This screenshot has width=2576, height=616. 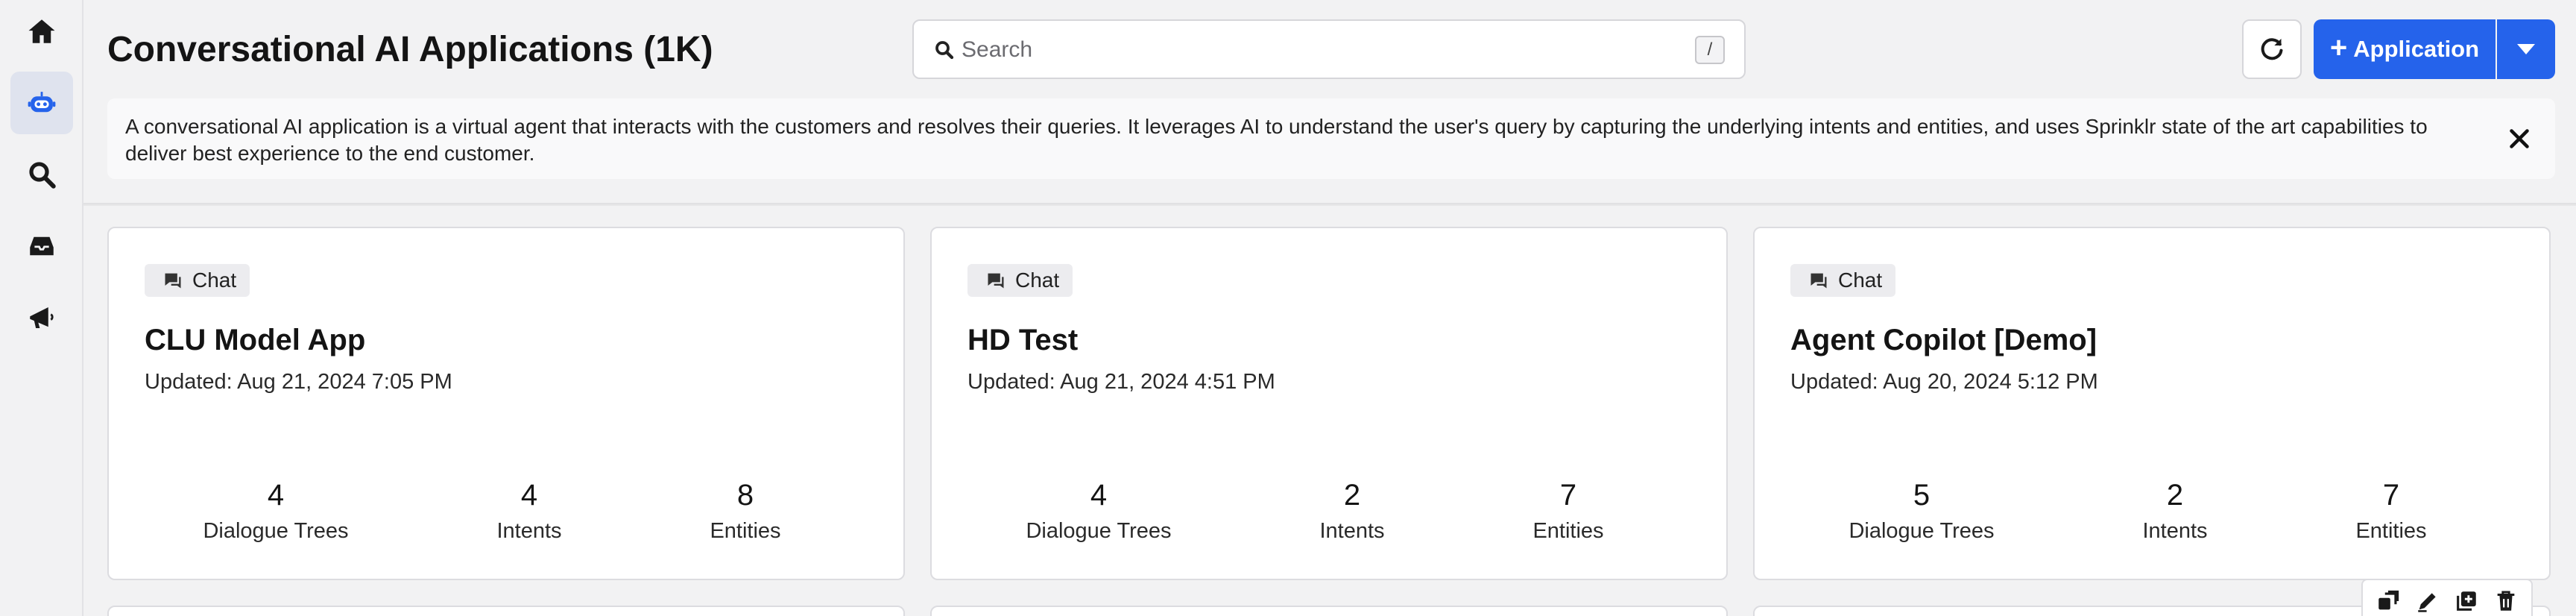 I want to click on stat-entities: 8 Entities, so click(x=745, y=510).